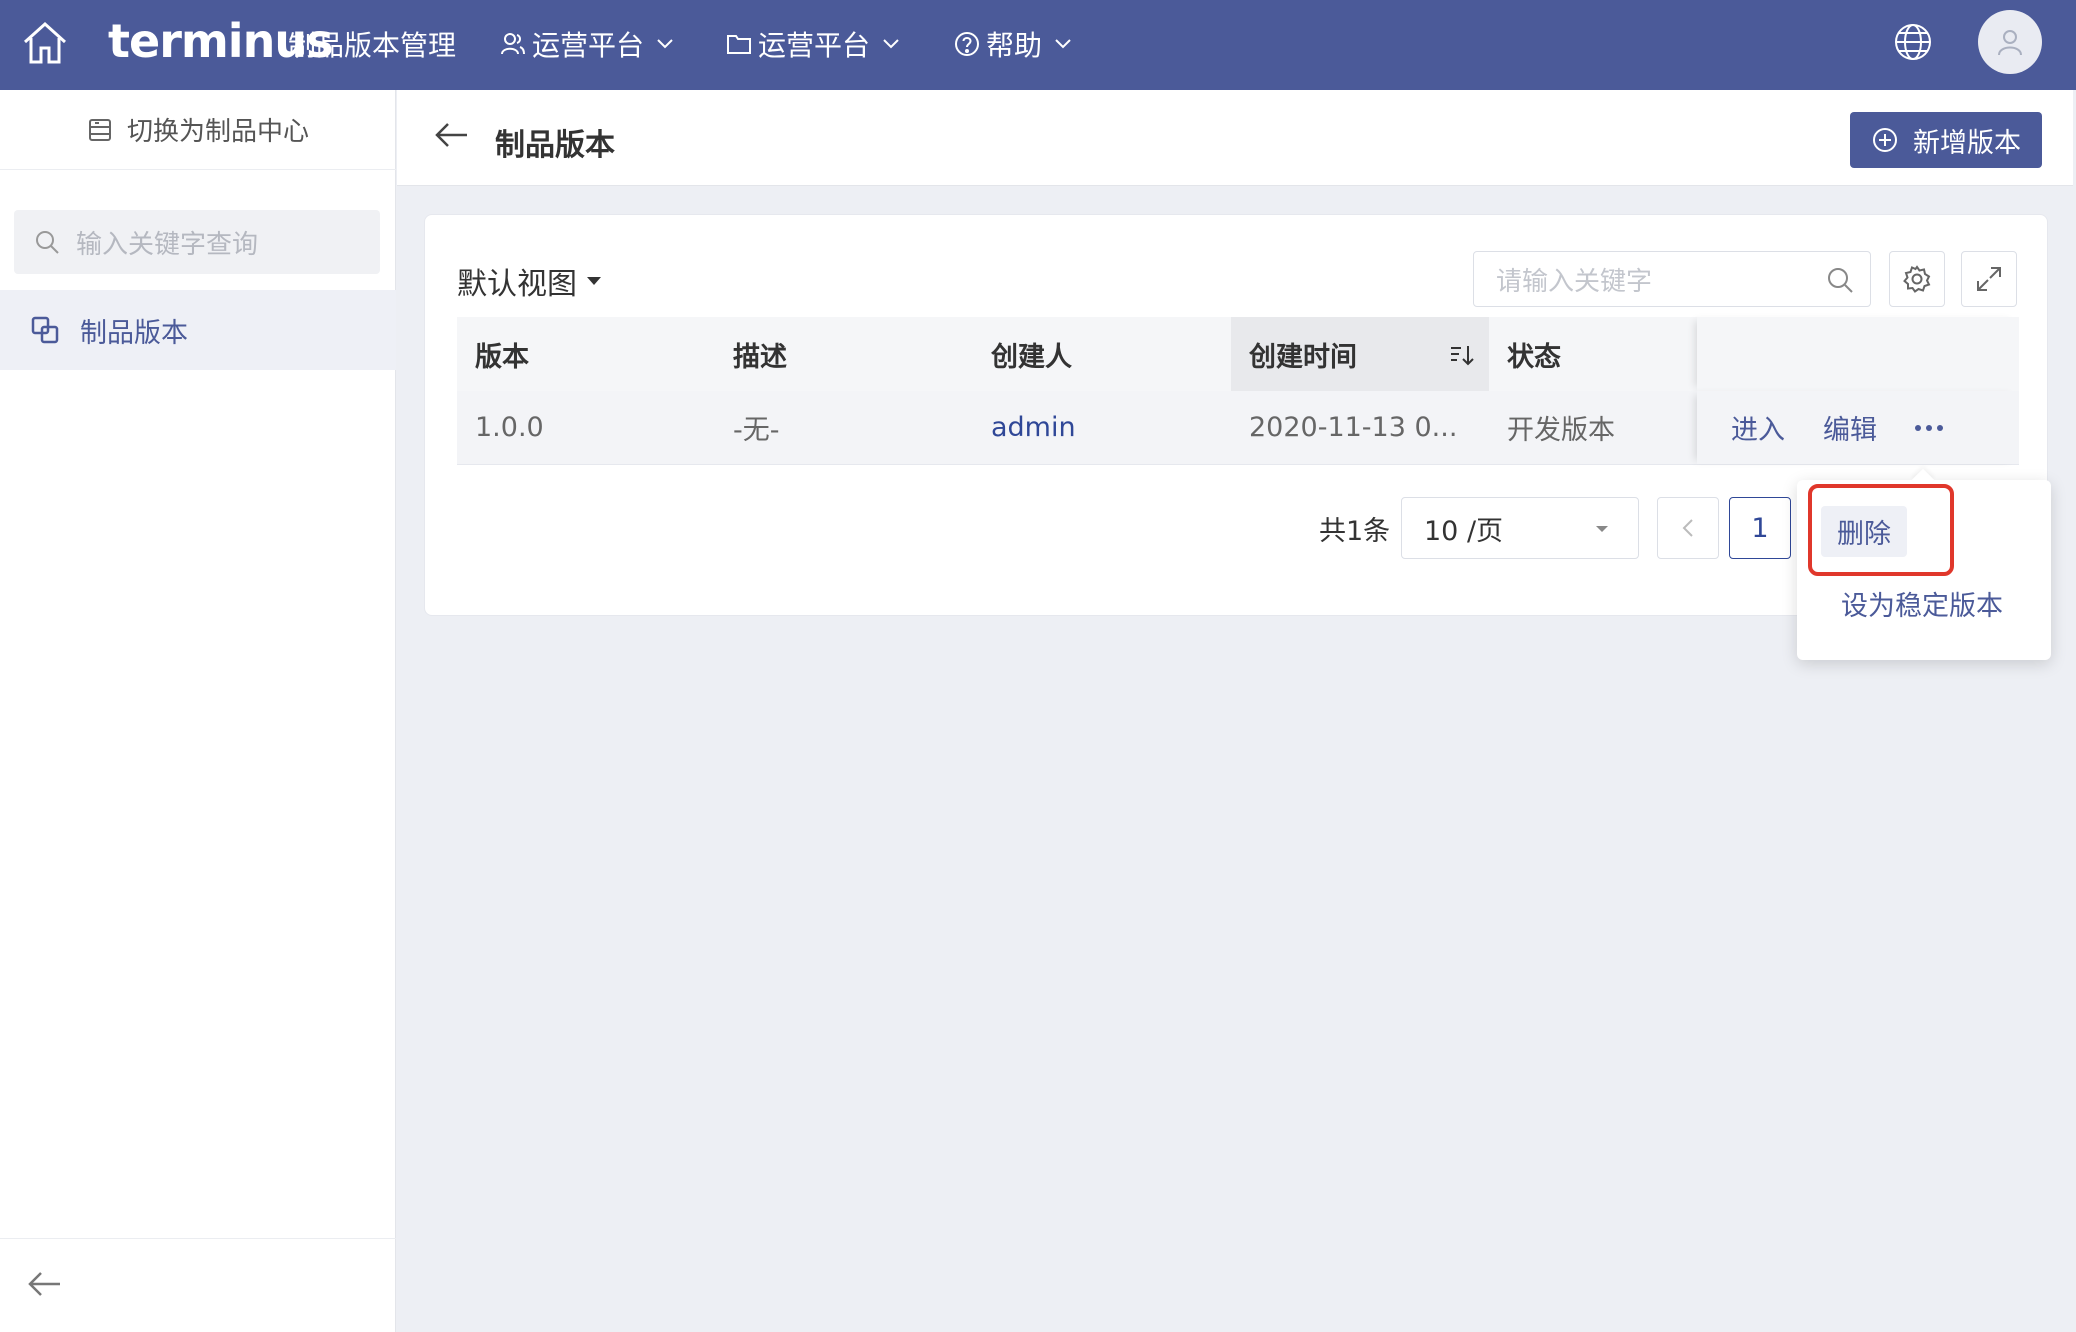  Describe the element at coordinates (1929, 427) in the screenshot. I see `more-actions-icon` at that location.